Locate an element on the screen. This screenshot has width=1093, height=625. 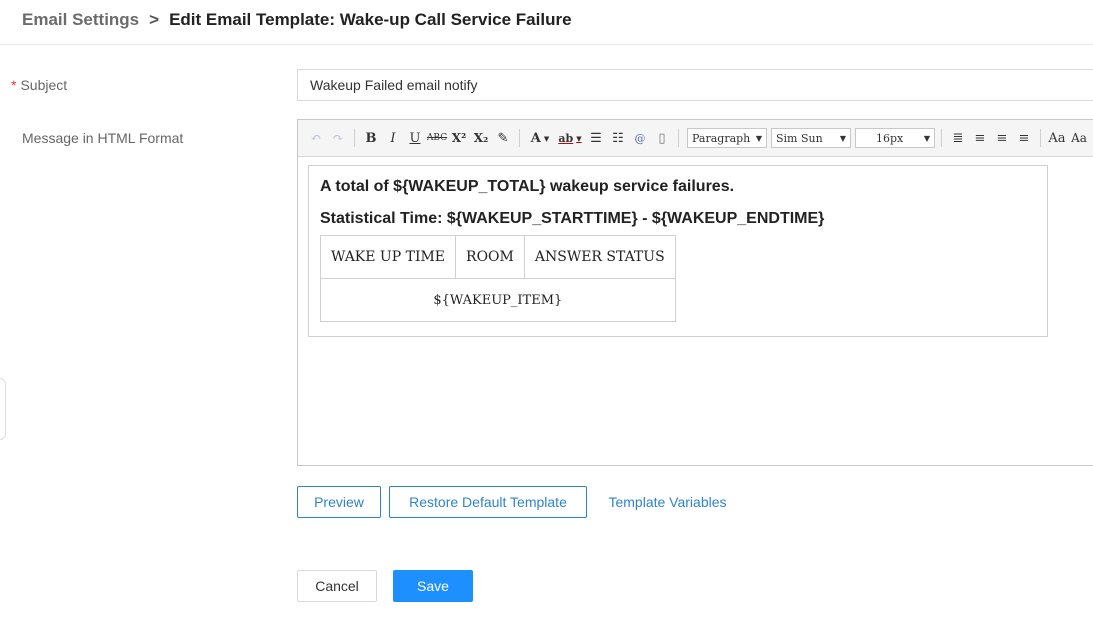
required-mark: * is located at coordinates (14, 85).